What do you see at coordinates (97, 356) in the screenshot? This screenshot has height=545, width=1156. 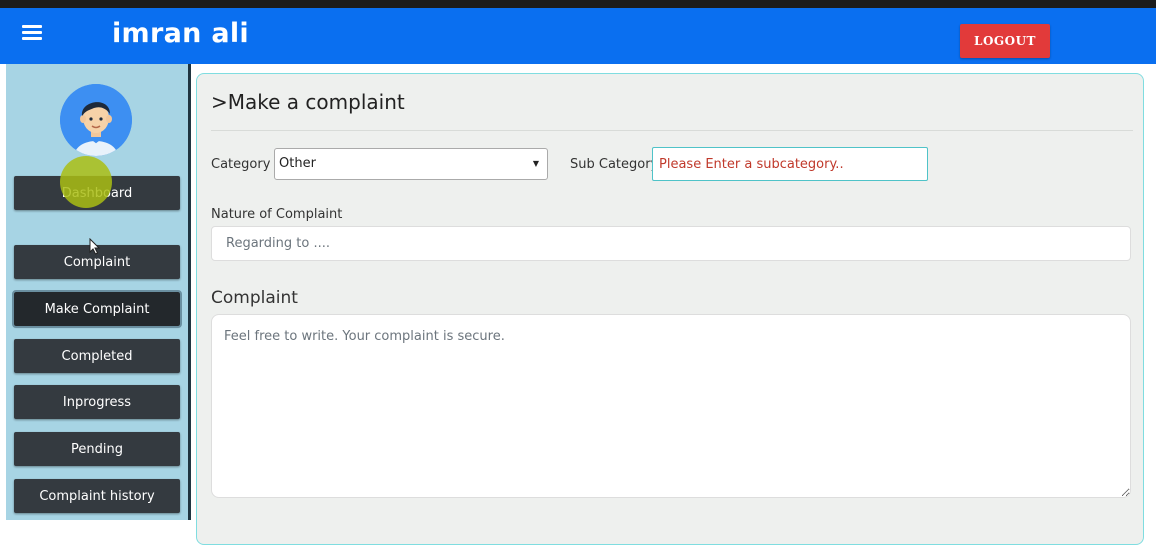 I see `sidebar-item-completed: Completed` at bounding box center [97, 356].